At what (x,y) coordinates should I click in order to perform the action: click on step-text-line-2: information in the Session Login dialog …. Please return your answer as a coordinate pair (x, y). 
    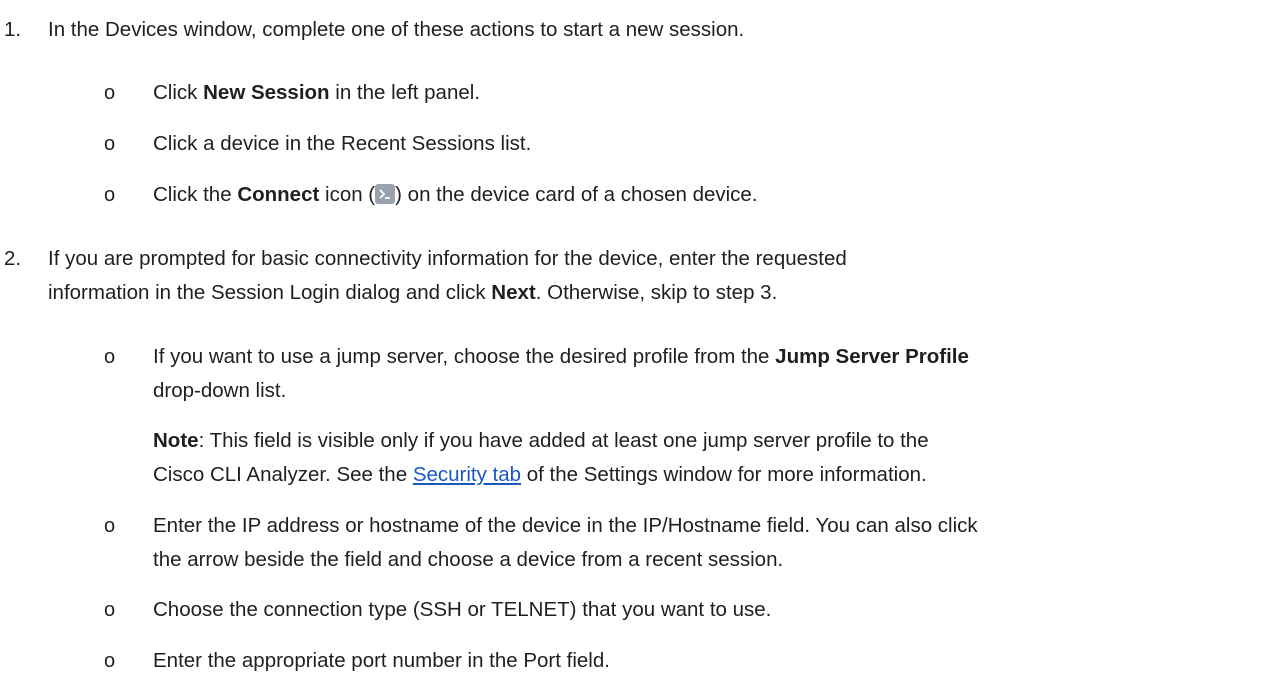
    Looking at the image, I should click on (413, 292).